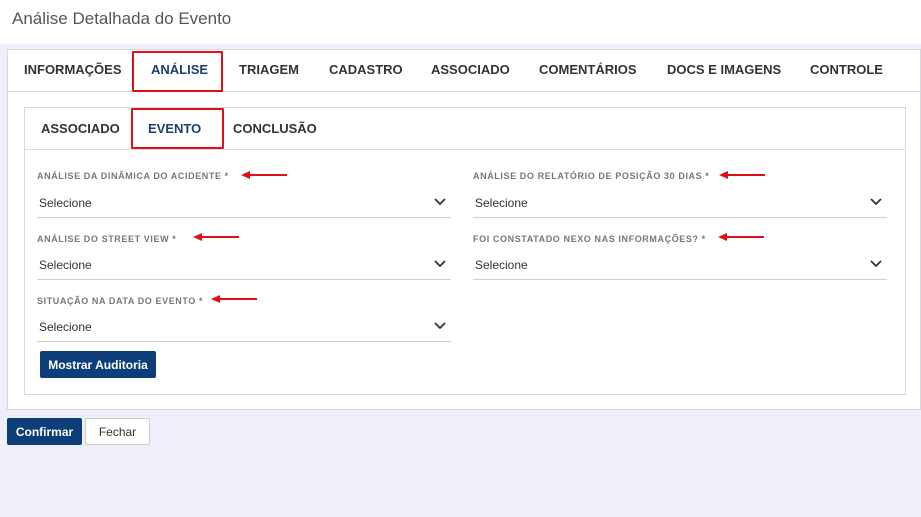  Describe the element at coordinates (275, 129) in the screenshot. I see `subtab-conclusao: CONCLUSÃO` at that location.